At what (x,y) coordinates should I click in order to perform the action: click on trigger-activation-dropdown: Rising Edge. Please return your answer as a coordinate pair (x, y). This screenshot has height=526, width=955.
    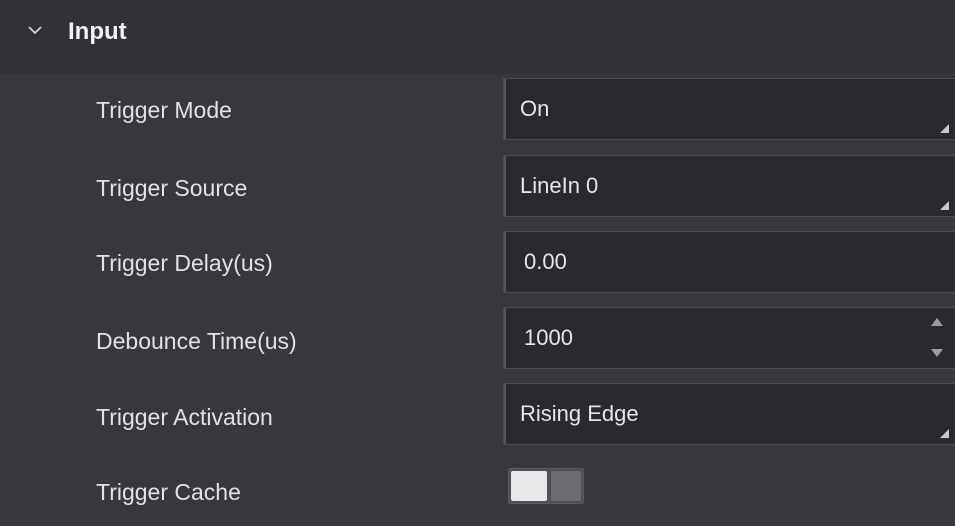
    Looking at the image, I should click on (729, 414).